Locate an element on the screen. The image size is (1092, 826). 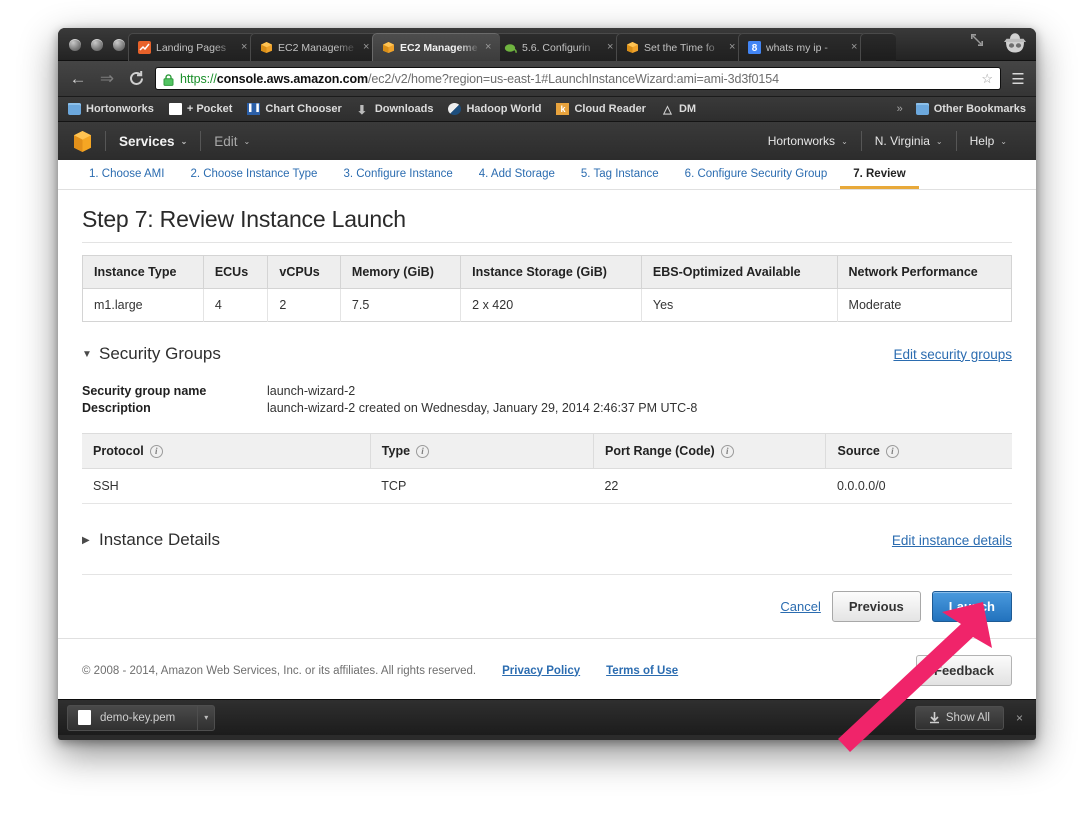
fullscreen-icon is located at coordinates (982, 43).